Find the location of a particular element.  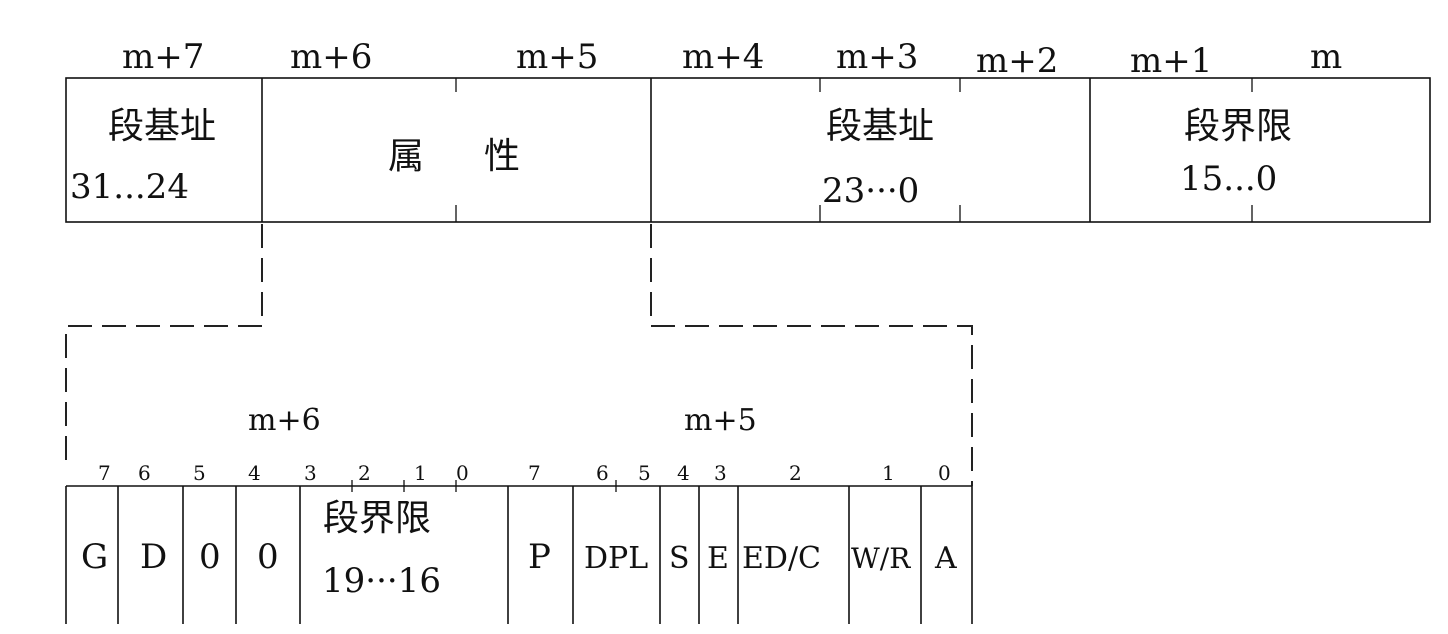

attributes-char-1: 属 is located at coordinates (406, 156).